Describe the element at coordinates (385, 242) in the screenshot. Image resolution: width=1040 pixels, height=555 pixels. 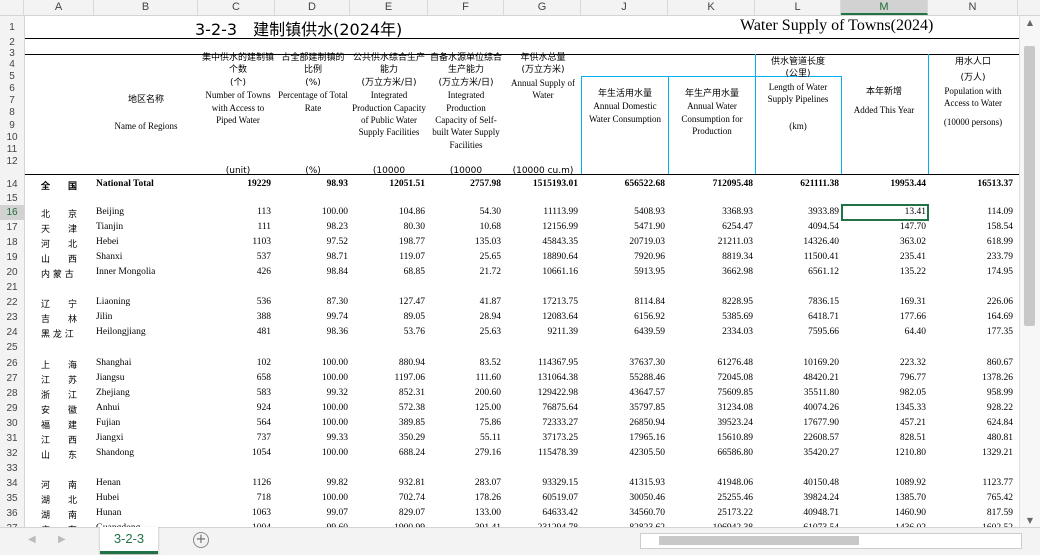
I see `table-cell: 198.77` at that location.